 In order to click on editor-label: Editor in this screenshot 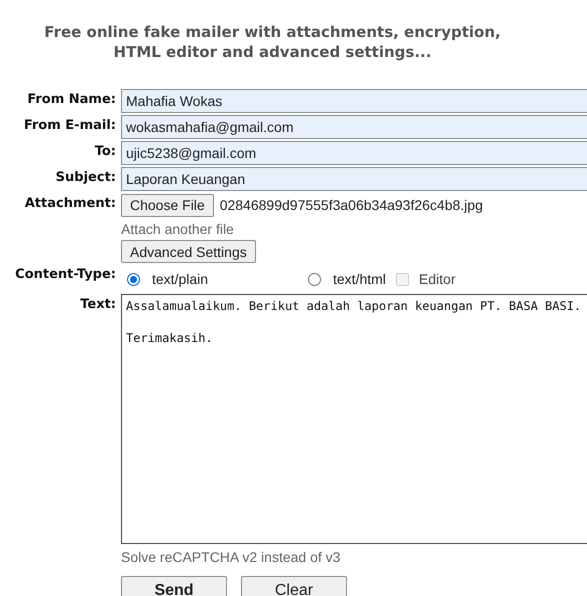, I will do `click(437, 279)`.